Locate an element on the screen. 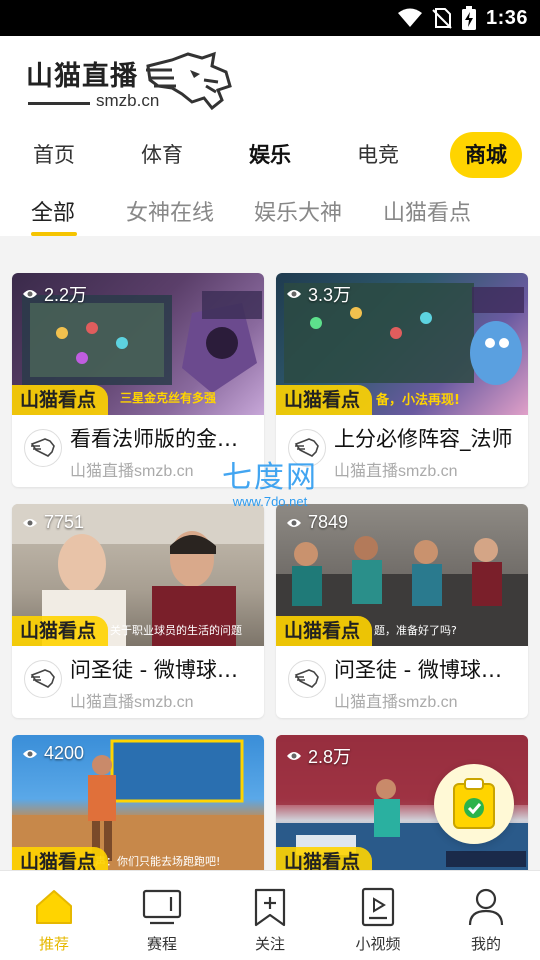  nav-short-video: 小视频 is located at coordinates (378, 915).